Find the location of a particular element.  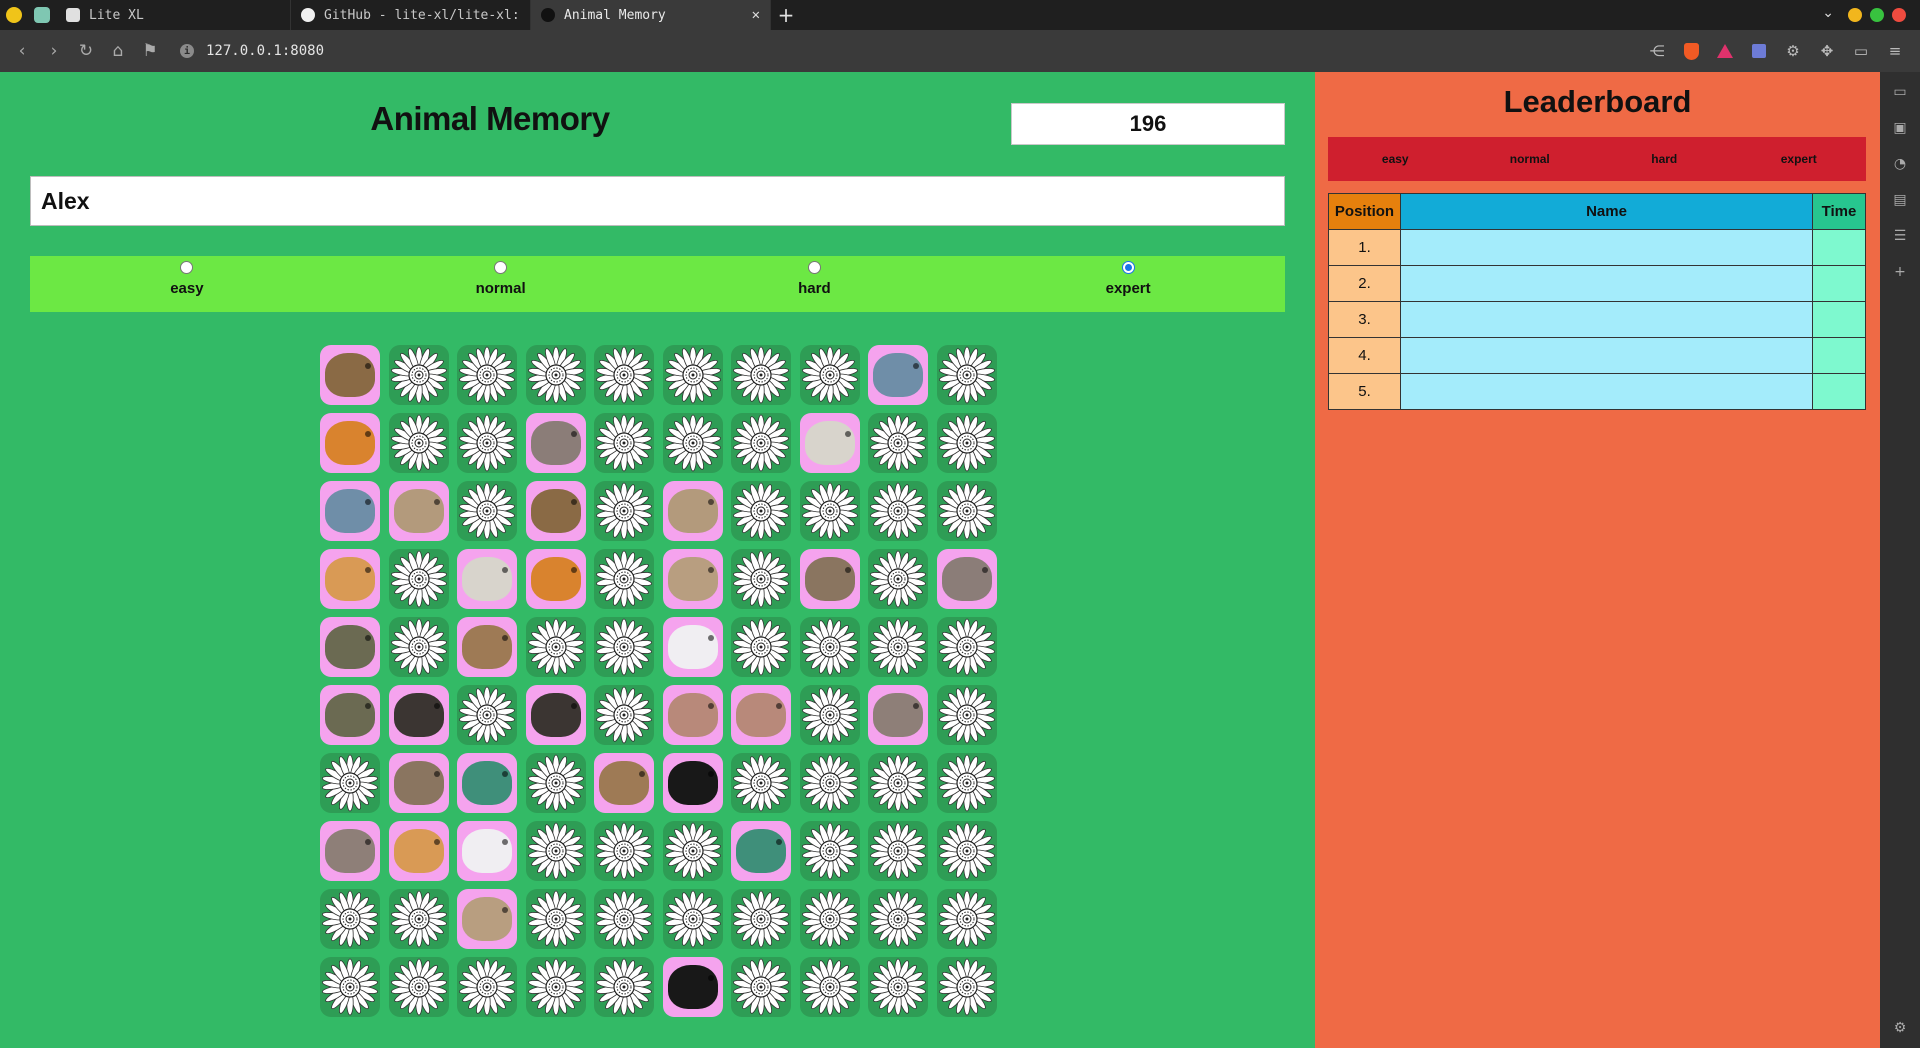

card-marmot is located at coordinates (829, 579).